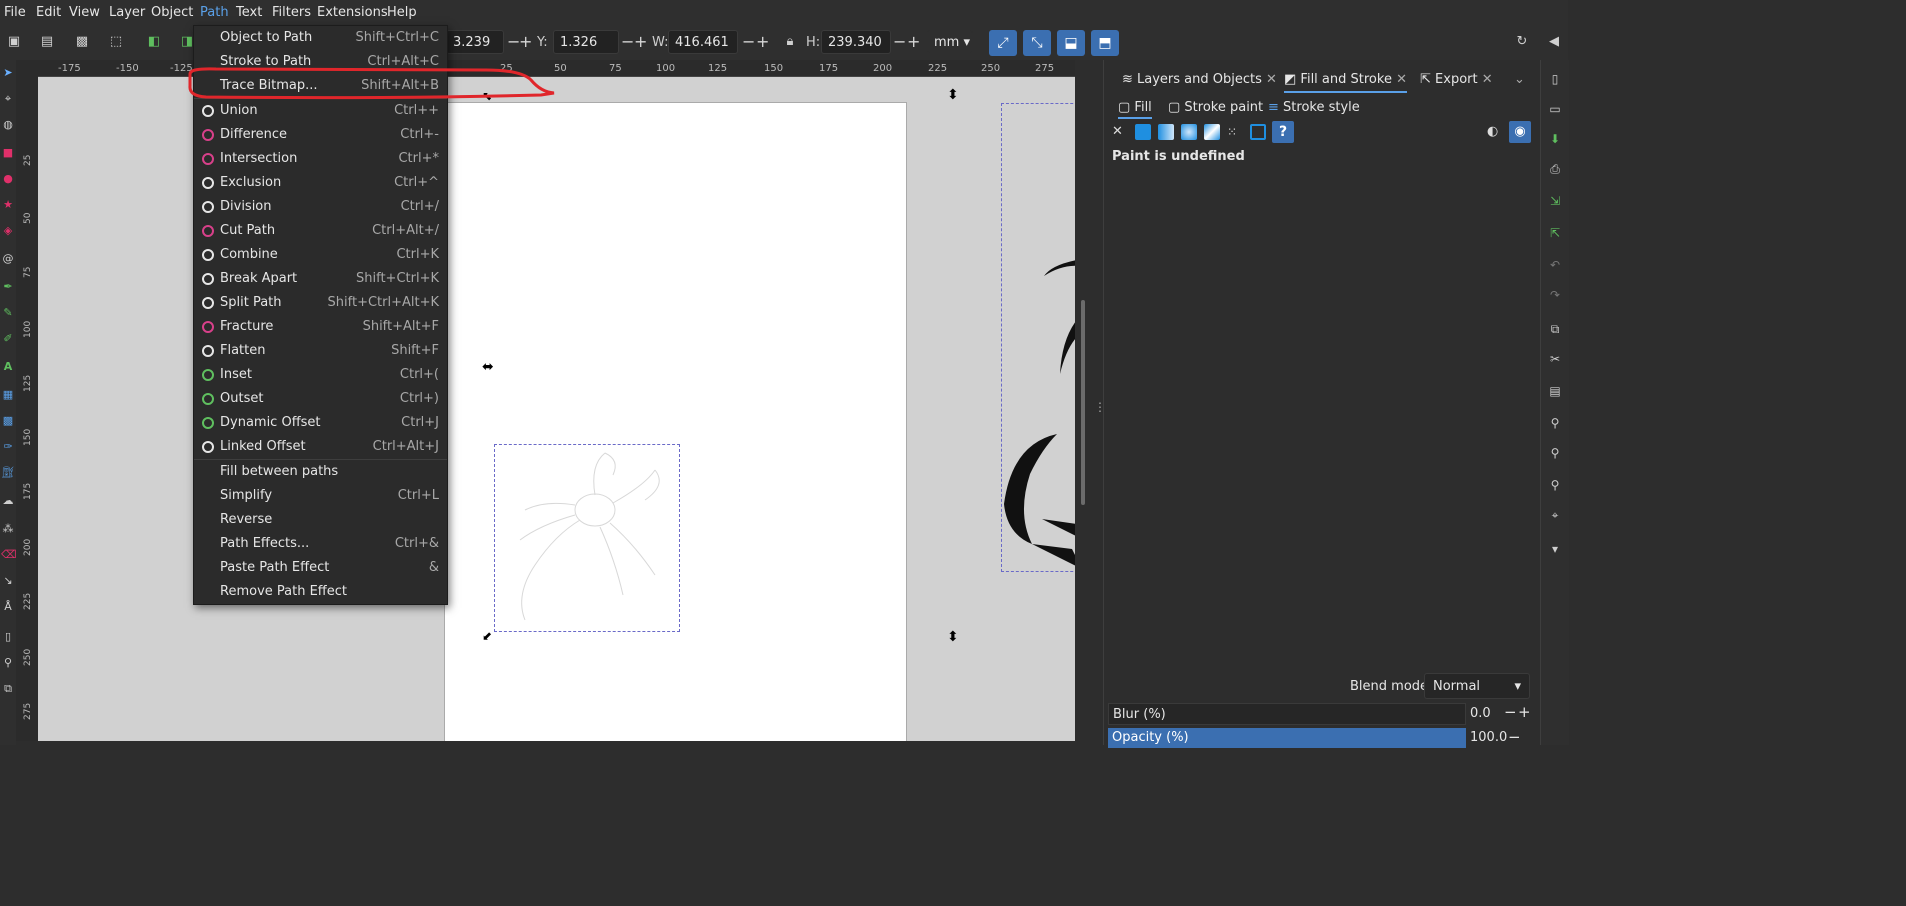 The width and height of the screenshot is (1906, 906). Describe the element at coordinates (8, 313) in the screenshot. I see `pencil-tool-icon: ✎` at that location.